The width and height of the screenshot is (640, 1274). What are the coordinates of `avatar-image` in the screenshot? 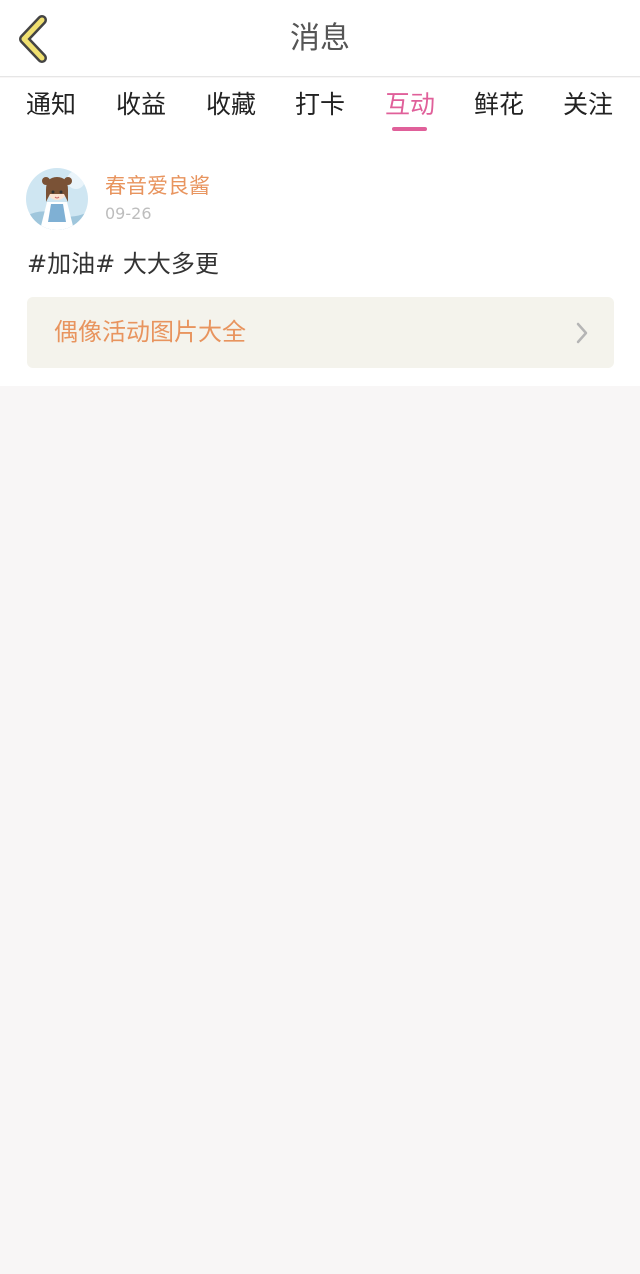 It's located at (57, 199).